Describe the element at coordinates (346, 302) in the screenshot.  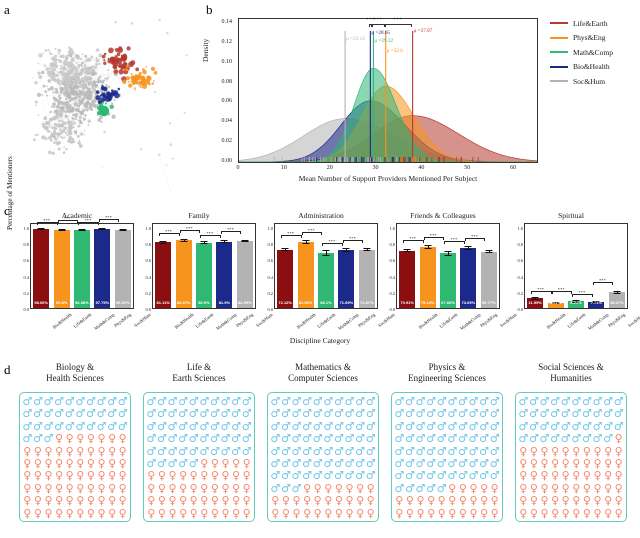
I see `bar-value-label: 71.69%` at that location.